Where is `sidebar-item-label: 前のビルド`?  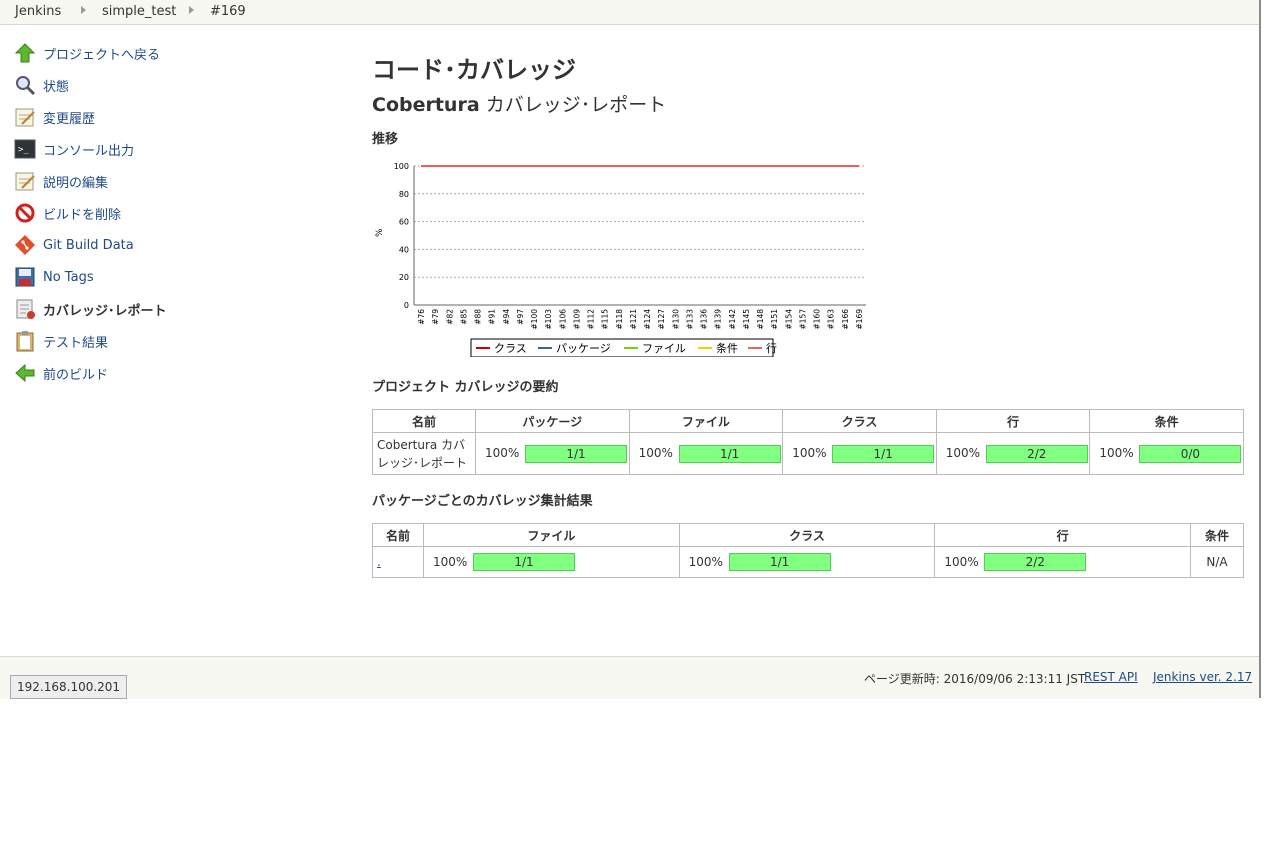 sidebar-item-label: 前のビルド is located at coordinates (76, 375).